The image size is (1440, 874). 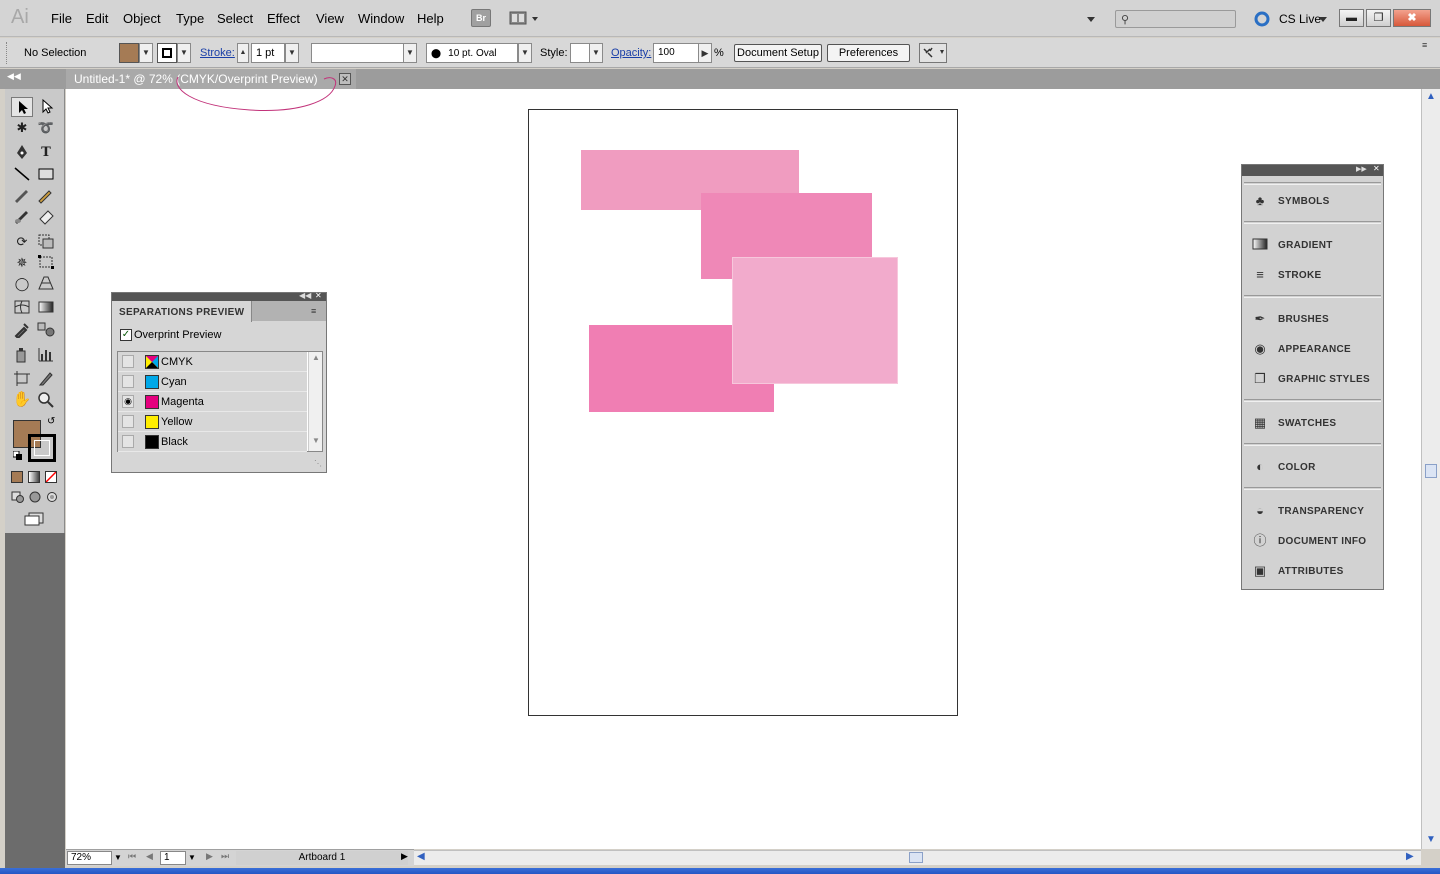 What do you see at coordinates (1312, 170) in the screenshot?
I see `dock-header: ▶▶ ✕` at bounding box center [1312, 170].